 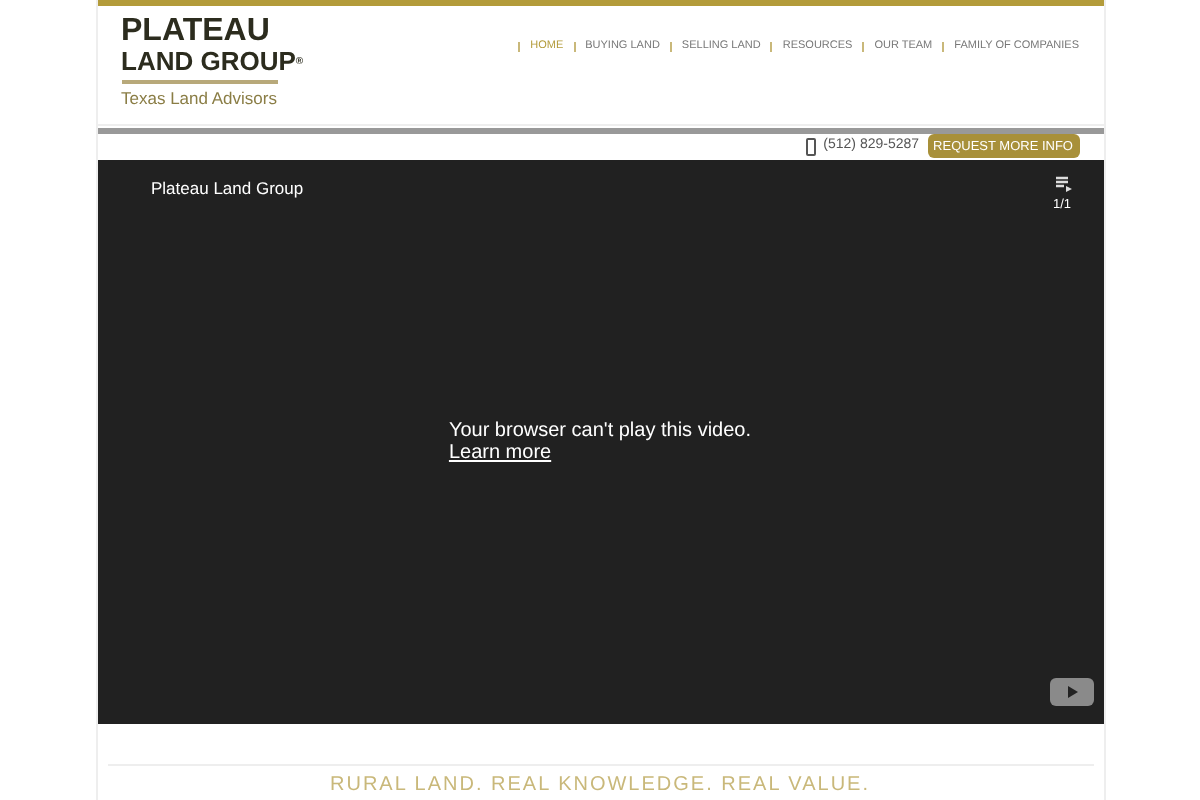 I want to click on playlist-icon, so click(x=1063, y=184).